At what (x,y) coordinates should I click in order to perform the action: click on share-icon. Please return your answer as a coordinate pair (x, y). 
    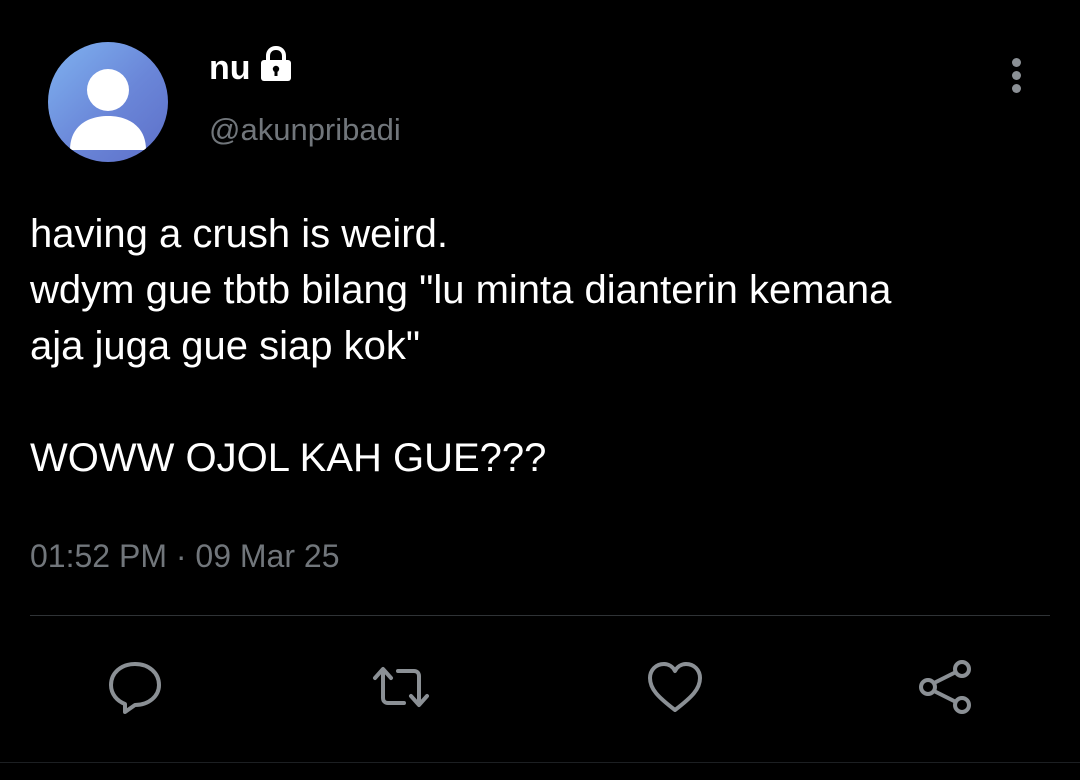
    Looking at the image, I should click on (945, 687).